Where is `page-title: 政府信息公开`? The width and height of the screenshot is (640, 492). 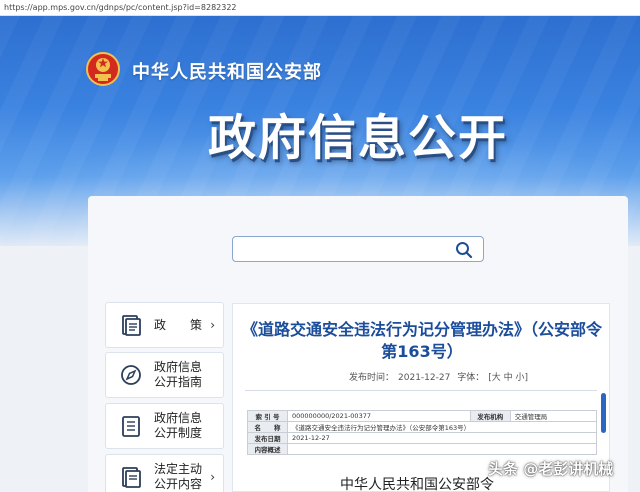 page-title: 政府信息公开 is located at coordinates (358, 138).